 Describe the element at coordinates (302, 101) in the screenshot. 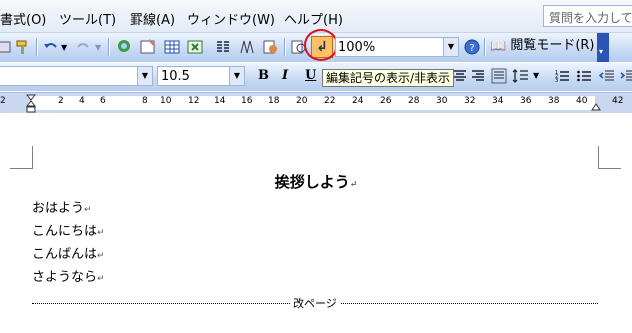

I see `ruler-number: 20` at that location.